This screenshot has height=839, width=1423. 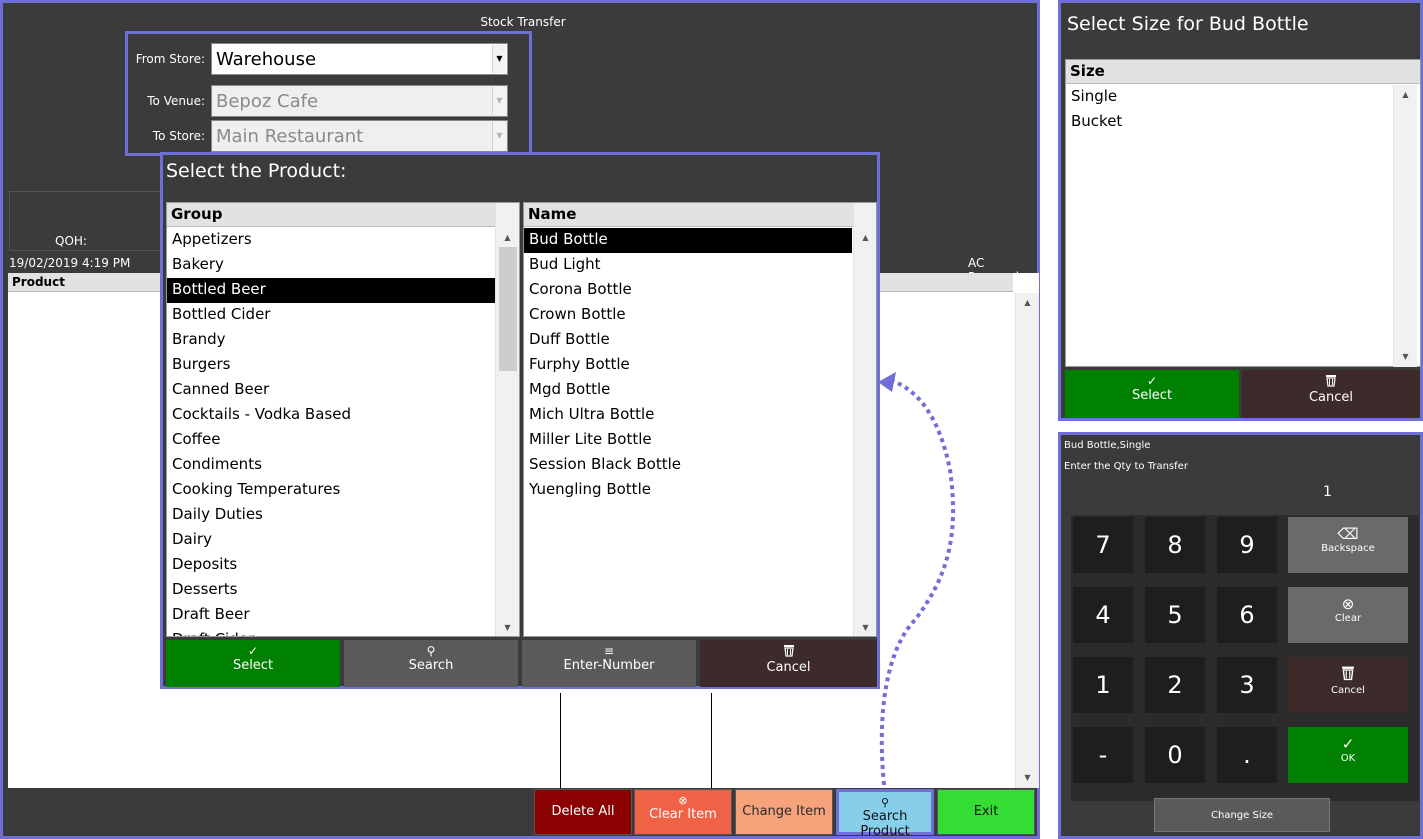 I want to click on keypad-key: 4, so click(x=1103, y=615).